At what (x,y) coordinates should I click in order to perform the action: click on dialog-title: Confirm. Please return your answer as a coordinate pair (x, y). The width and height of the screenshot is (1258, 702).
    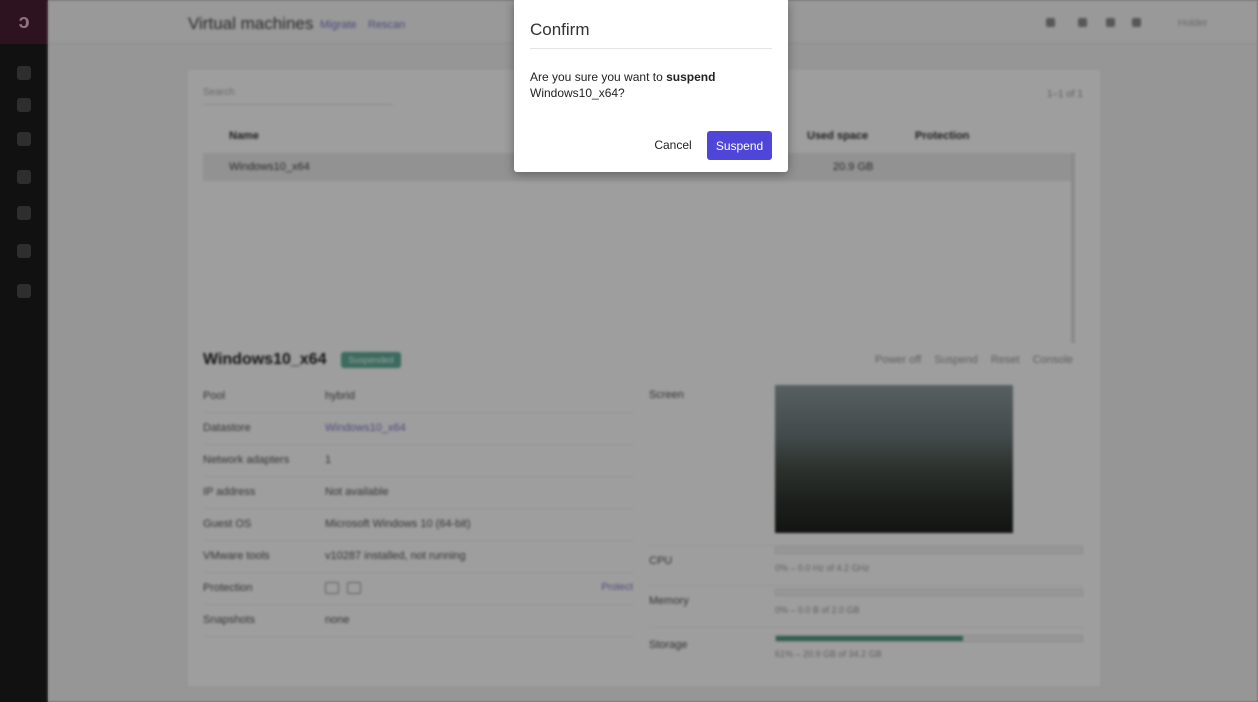
    Looking at the image, I should click on (560, 29).